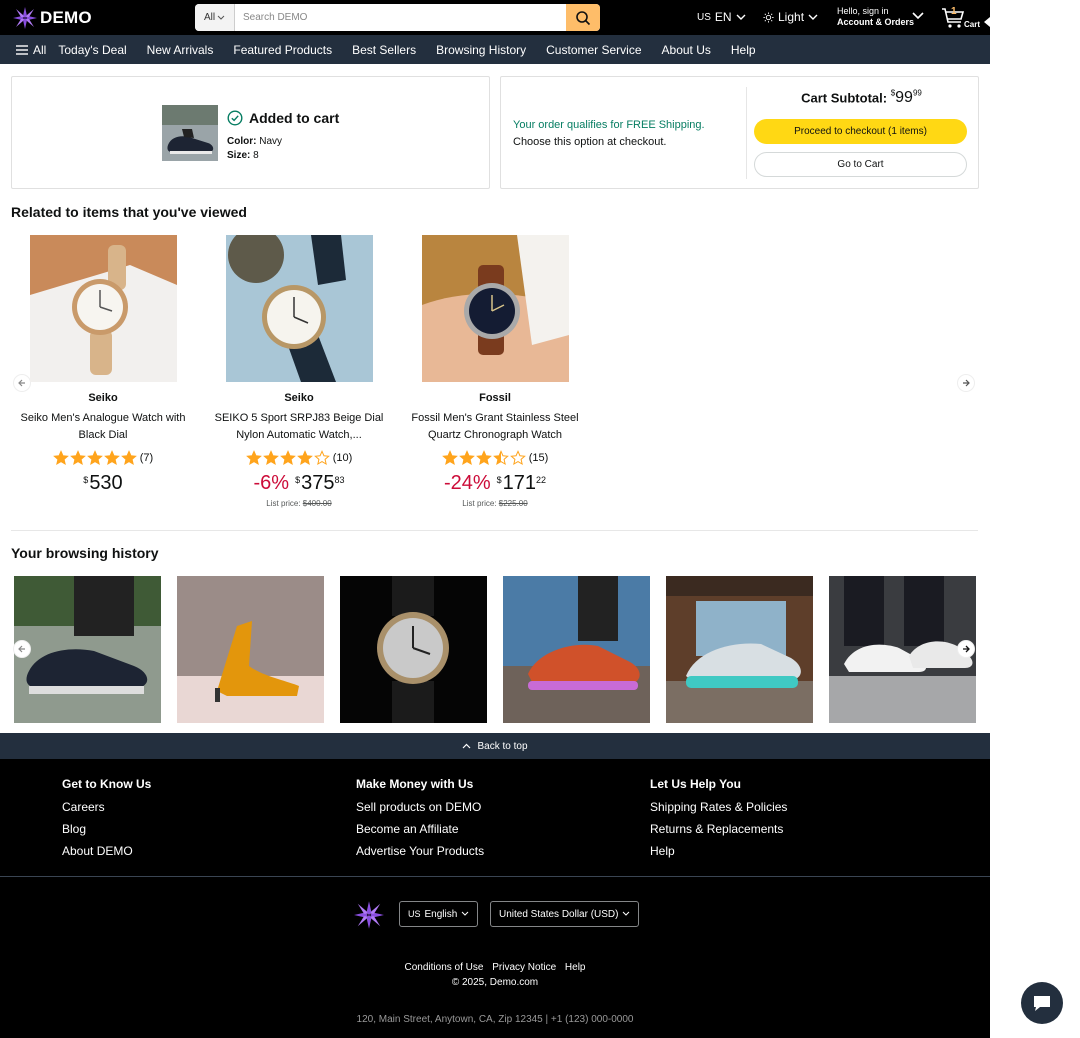 The width and height of the screenshot is (1080, 1038). Describe the element at coordinates (593, 50) in the screenshot. I see `nav-item-customer-service: Customer Service` at that location.